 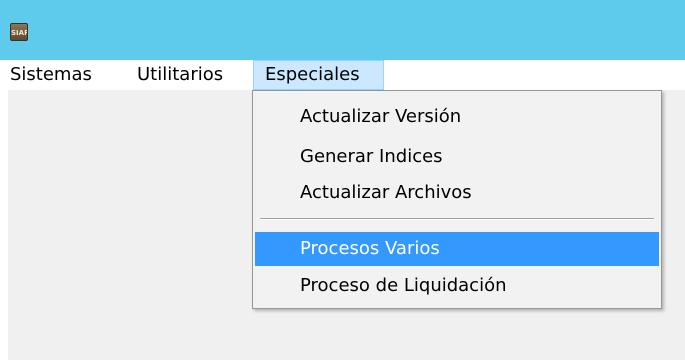 I want to click on menu-bar: Sistemas Utilitarios Especiales, so click(x=342, y=75).